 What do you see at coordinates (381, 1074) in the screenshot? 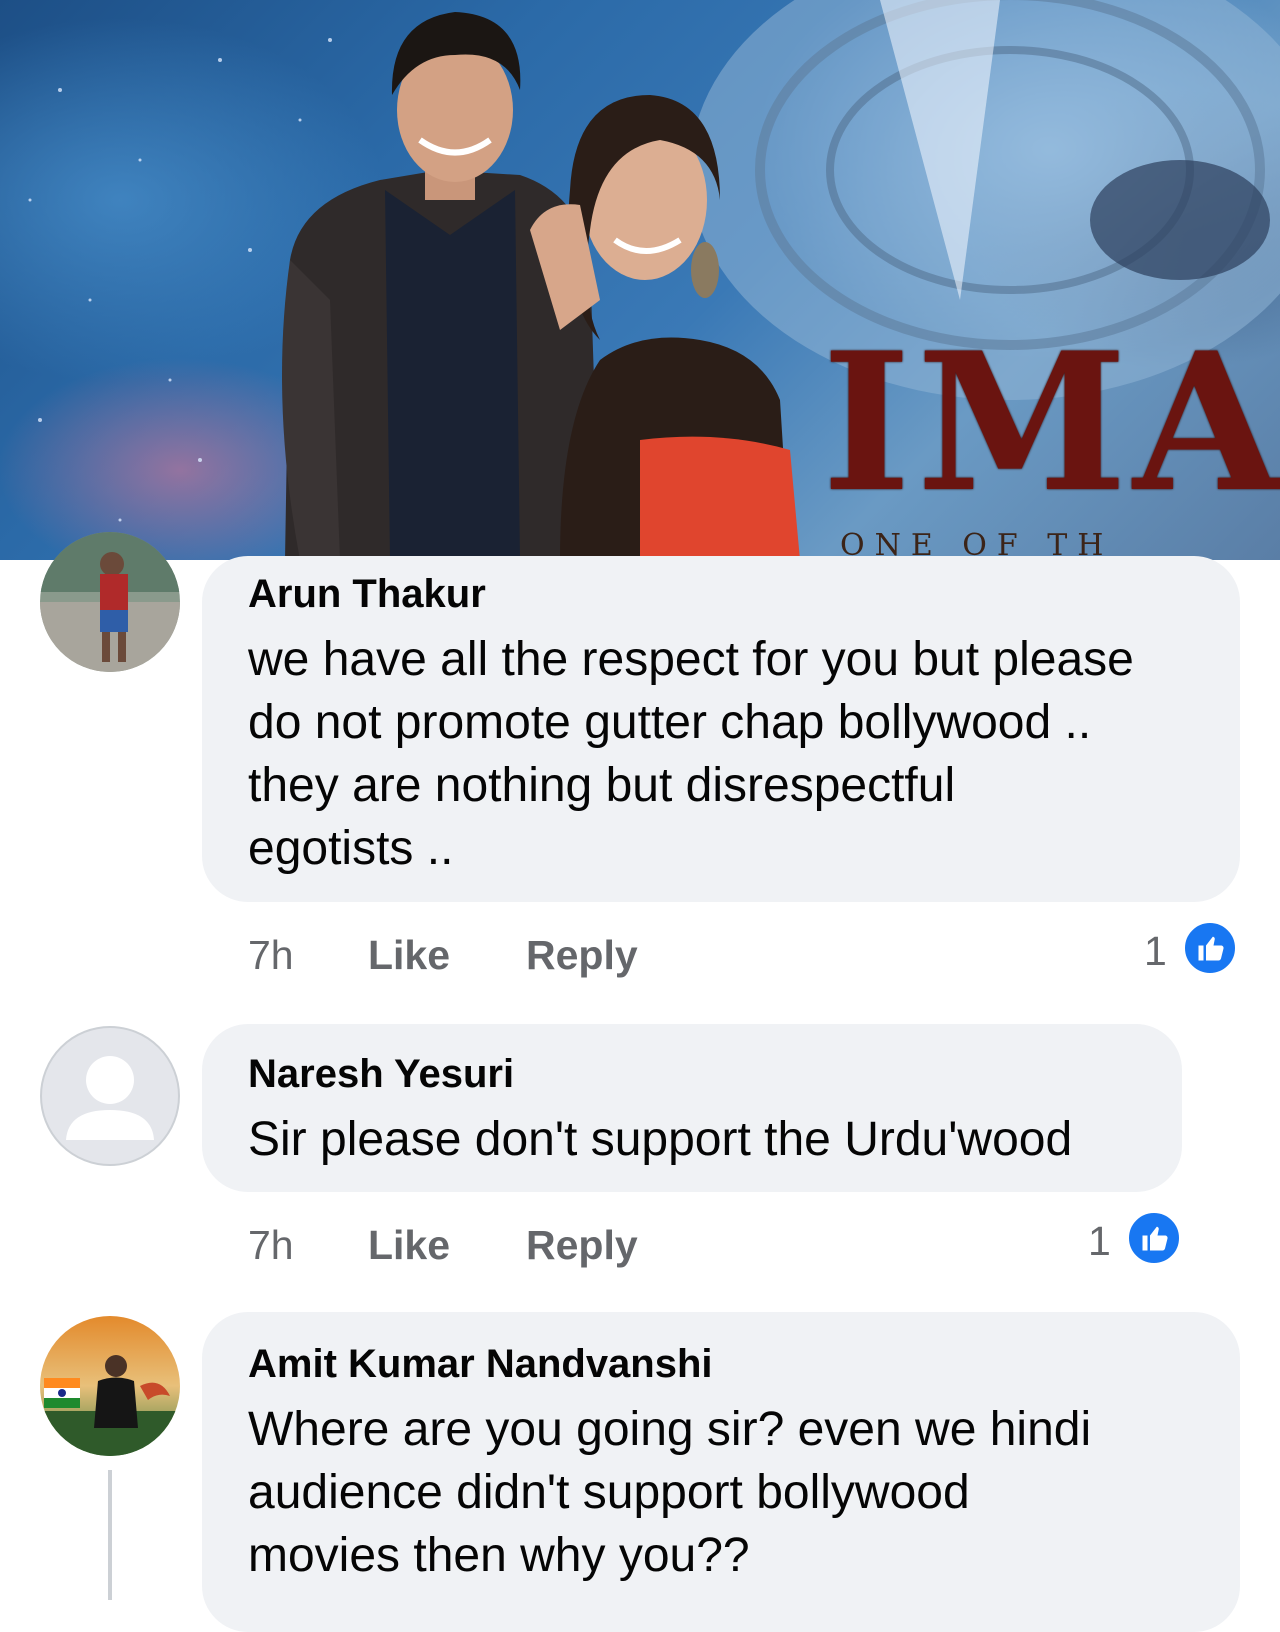
I see `comment-author: Naresh Yesuri` at bounding box center [381, 1074].